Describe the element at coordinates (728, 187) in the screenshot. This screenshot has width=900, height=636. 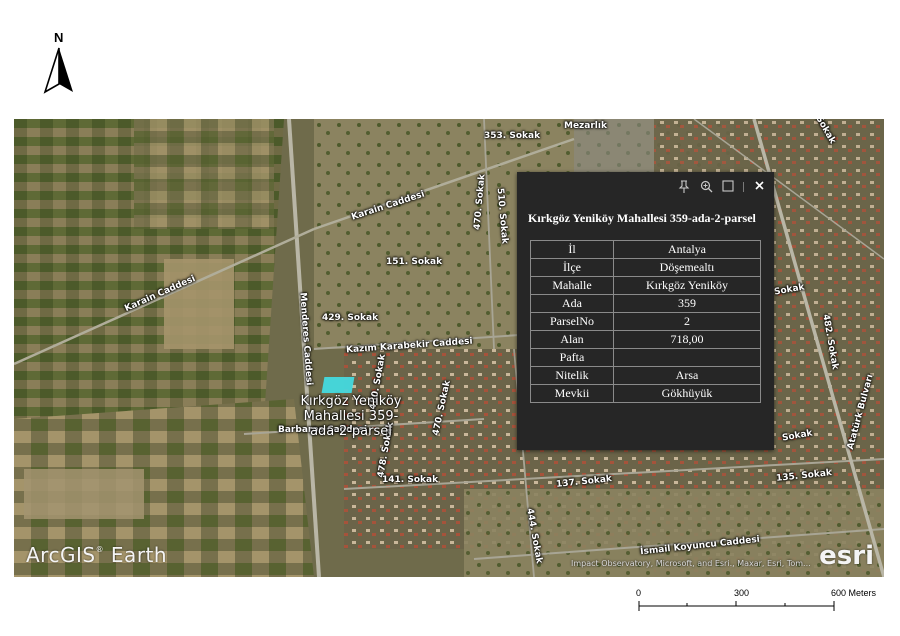
I see `dock-icon` at that location.